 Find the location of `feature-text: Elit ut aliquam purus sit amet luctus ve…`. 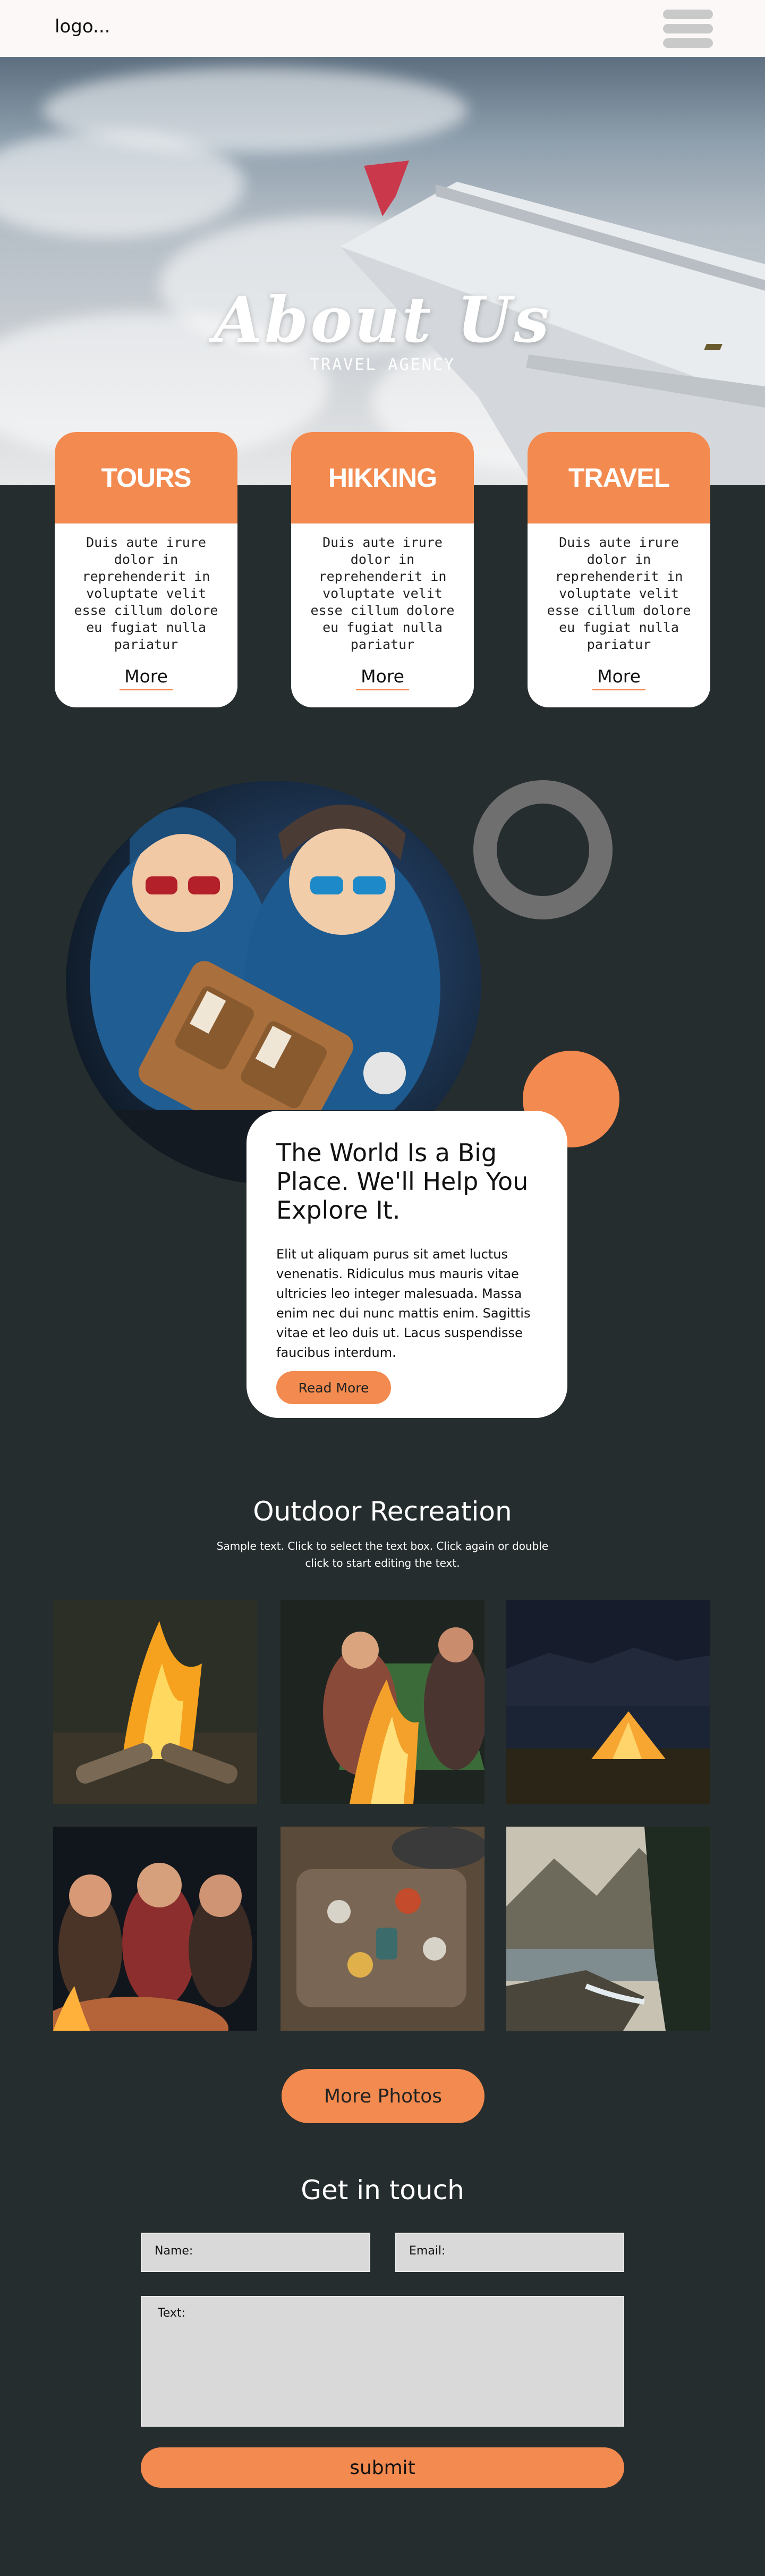

feature-text: Elit ut aliquam purus sit amet luctus ve… is located at coordinates (403, 1303).